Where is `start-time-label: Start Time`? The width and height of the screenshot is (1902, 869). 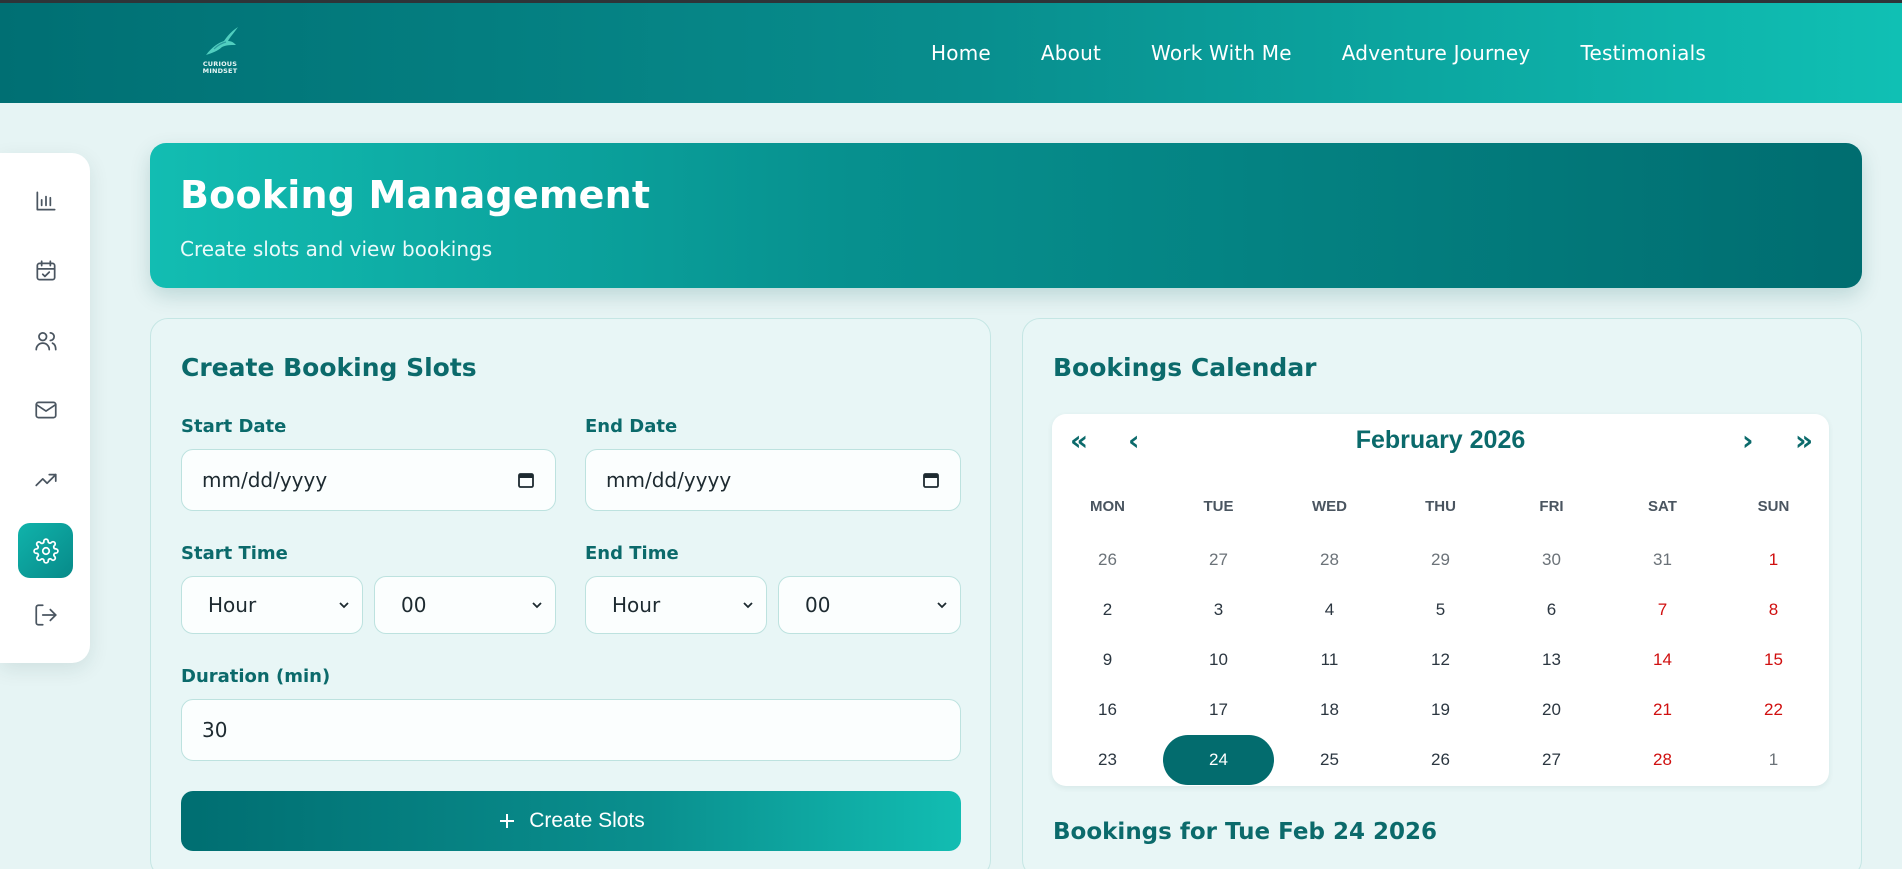
start-time-label: Start Time is located at coordinates (234, 553).